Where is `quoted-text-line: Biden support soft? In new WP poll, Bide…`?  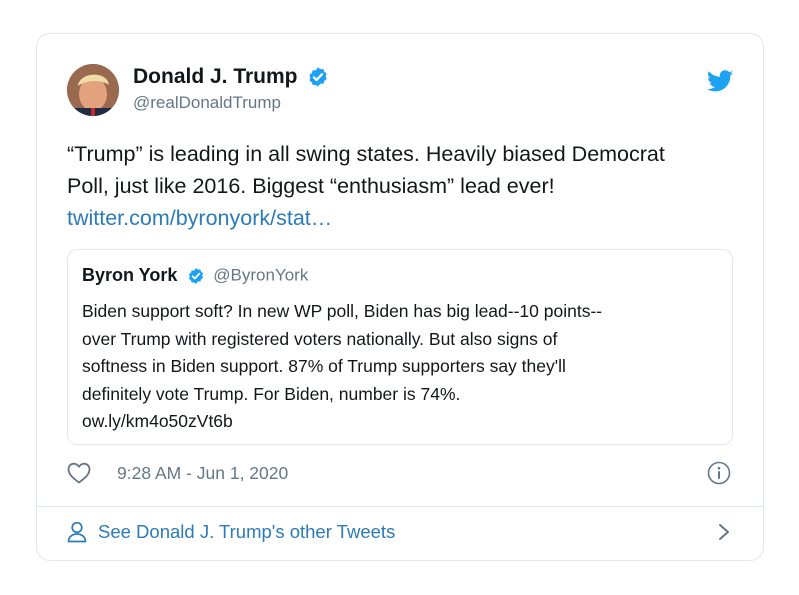
quoted-text-line: Biden support soft? In new WP poll, Bide… is located at coordinates (342, 311).